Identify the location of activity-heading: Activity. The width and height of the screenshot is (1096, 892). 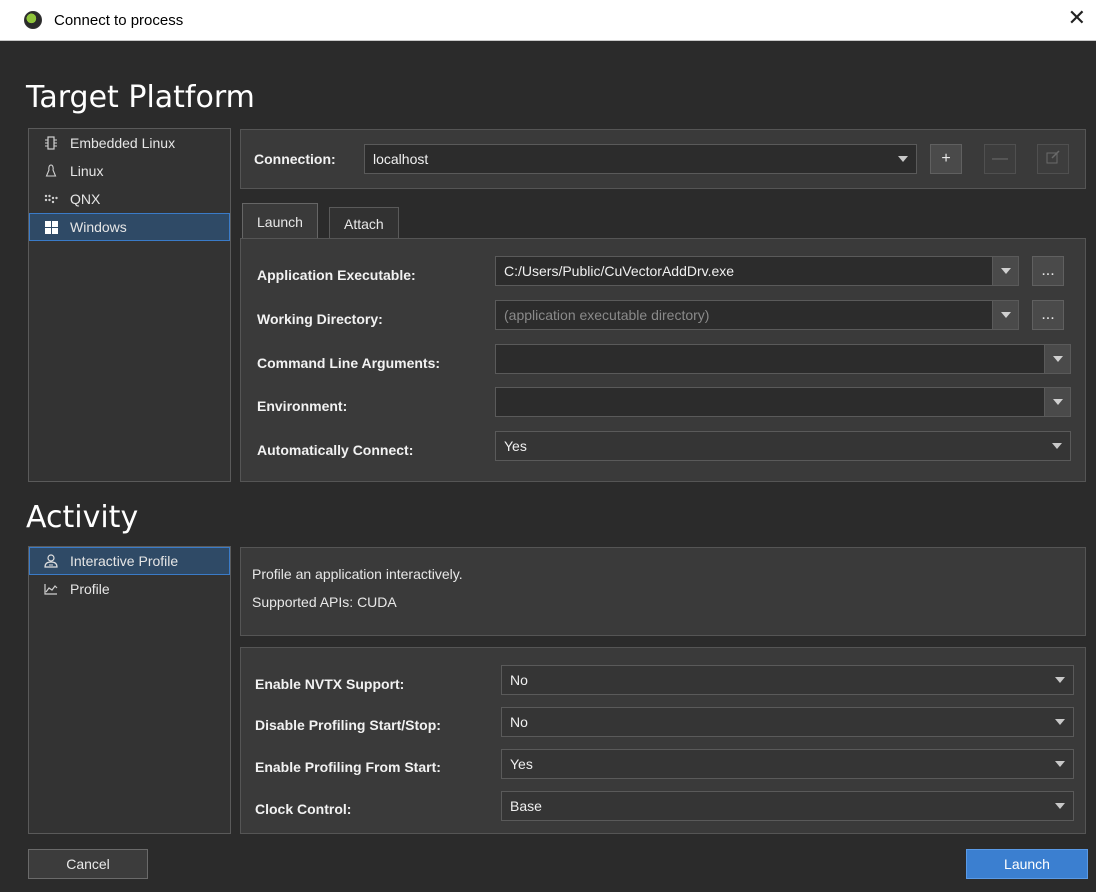
(82, 517).